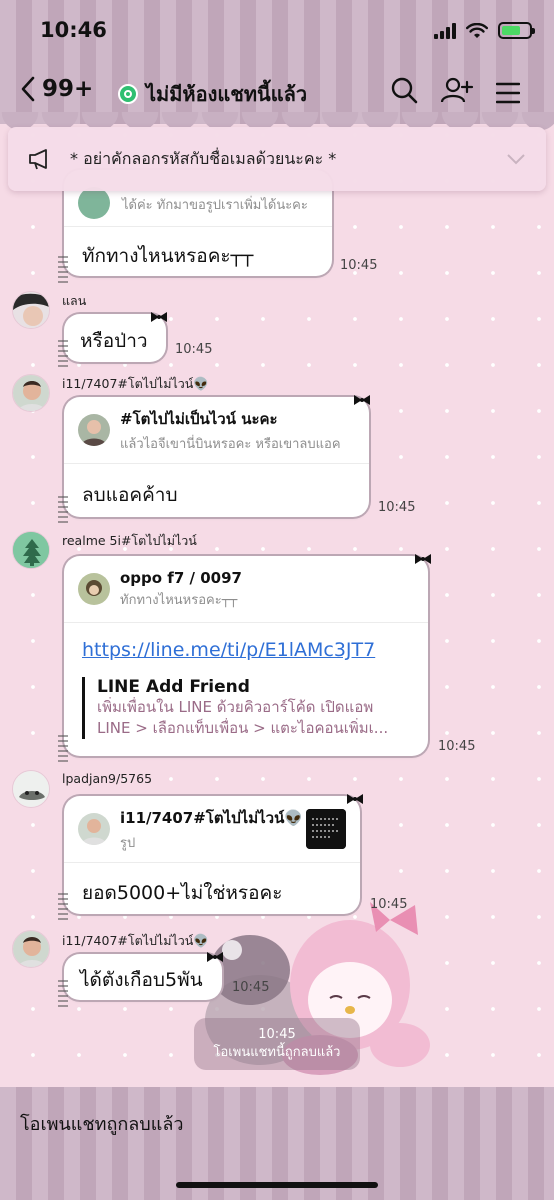  I want to click on menu-button, so click(508, 95).